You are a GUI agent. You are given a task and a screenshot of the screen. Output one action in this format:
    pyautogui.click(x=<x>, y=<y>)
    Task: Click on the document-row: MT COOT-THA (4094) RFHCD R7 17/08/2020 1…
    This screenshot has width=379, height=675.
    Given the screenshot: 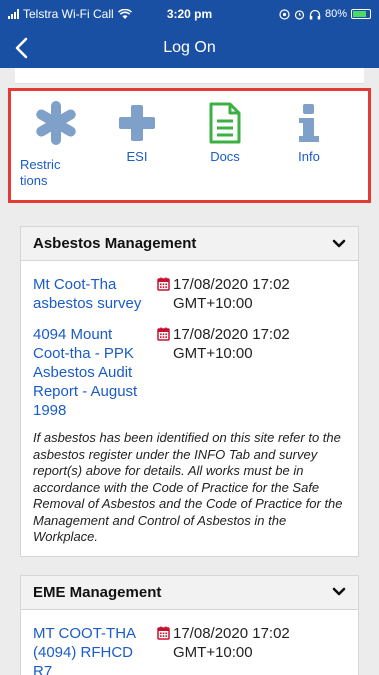 What is the action you would take?
    pyautogui.click(x=189, y=649)
    